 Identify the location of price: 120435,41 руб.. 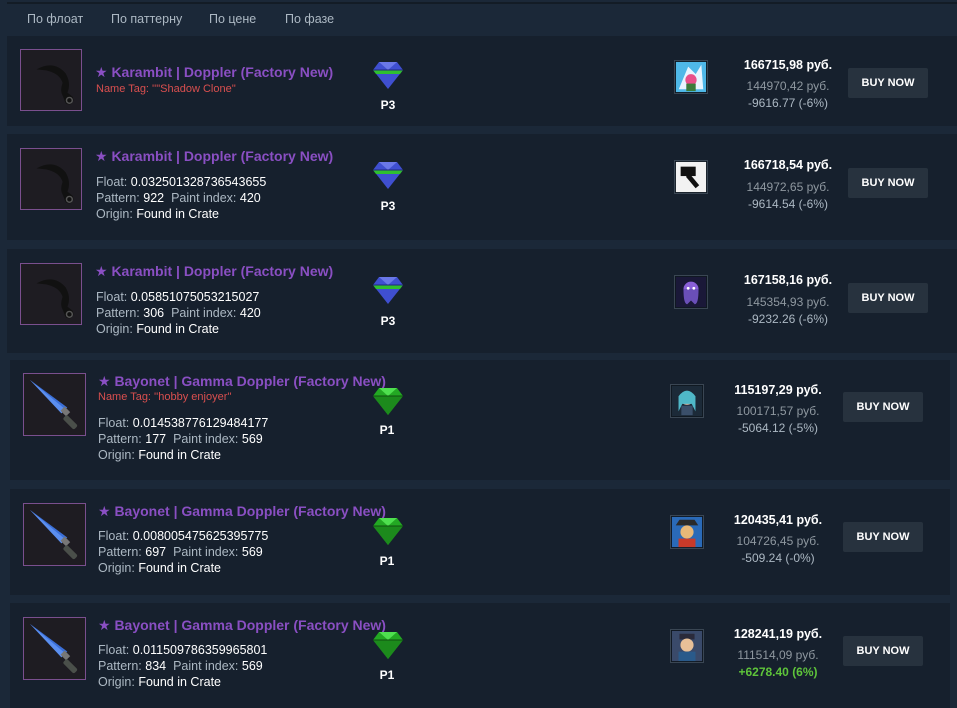
(778, 520).